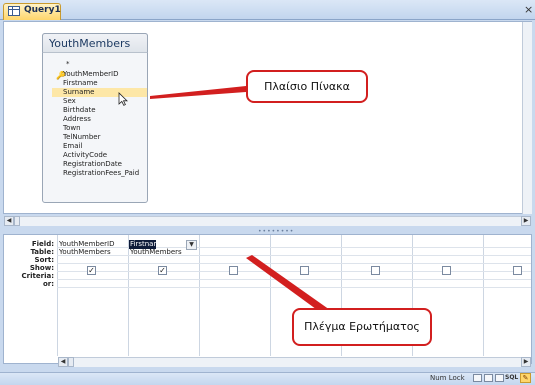 This screenshot has width=535, height=385. What do you see at coordinates (37, 276) in the screenshot?
I see `grid-row-label: Criteria:` at bounding box center [37, 276].